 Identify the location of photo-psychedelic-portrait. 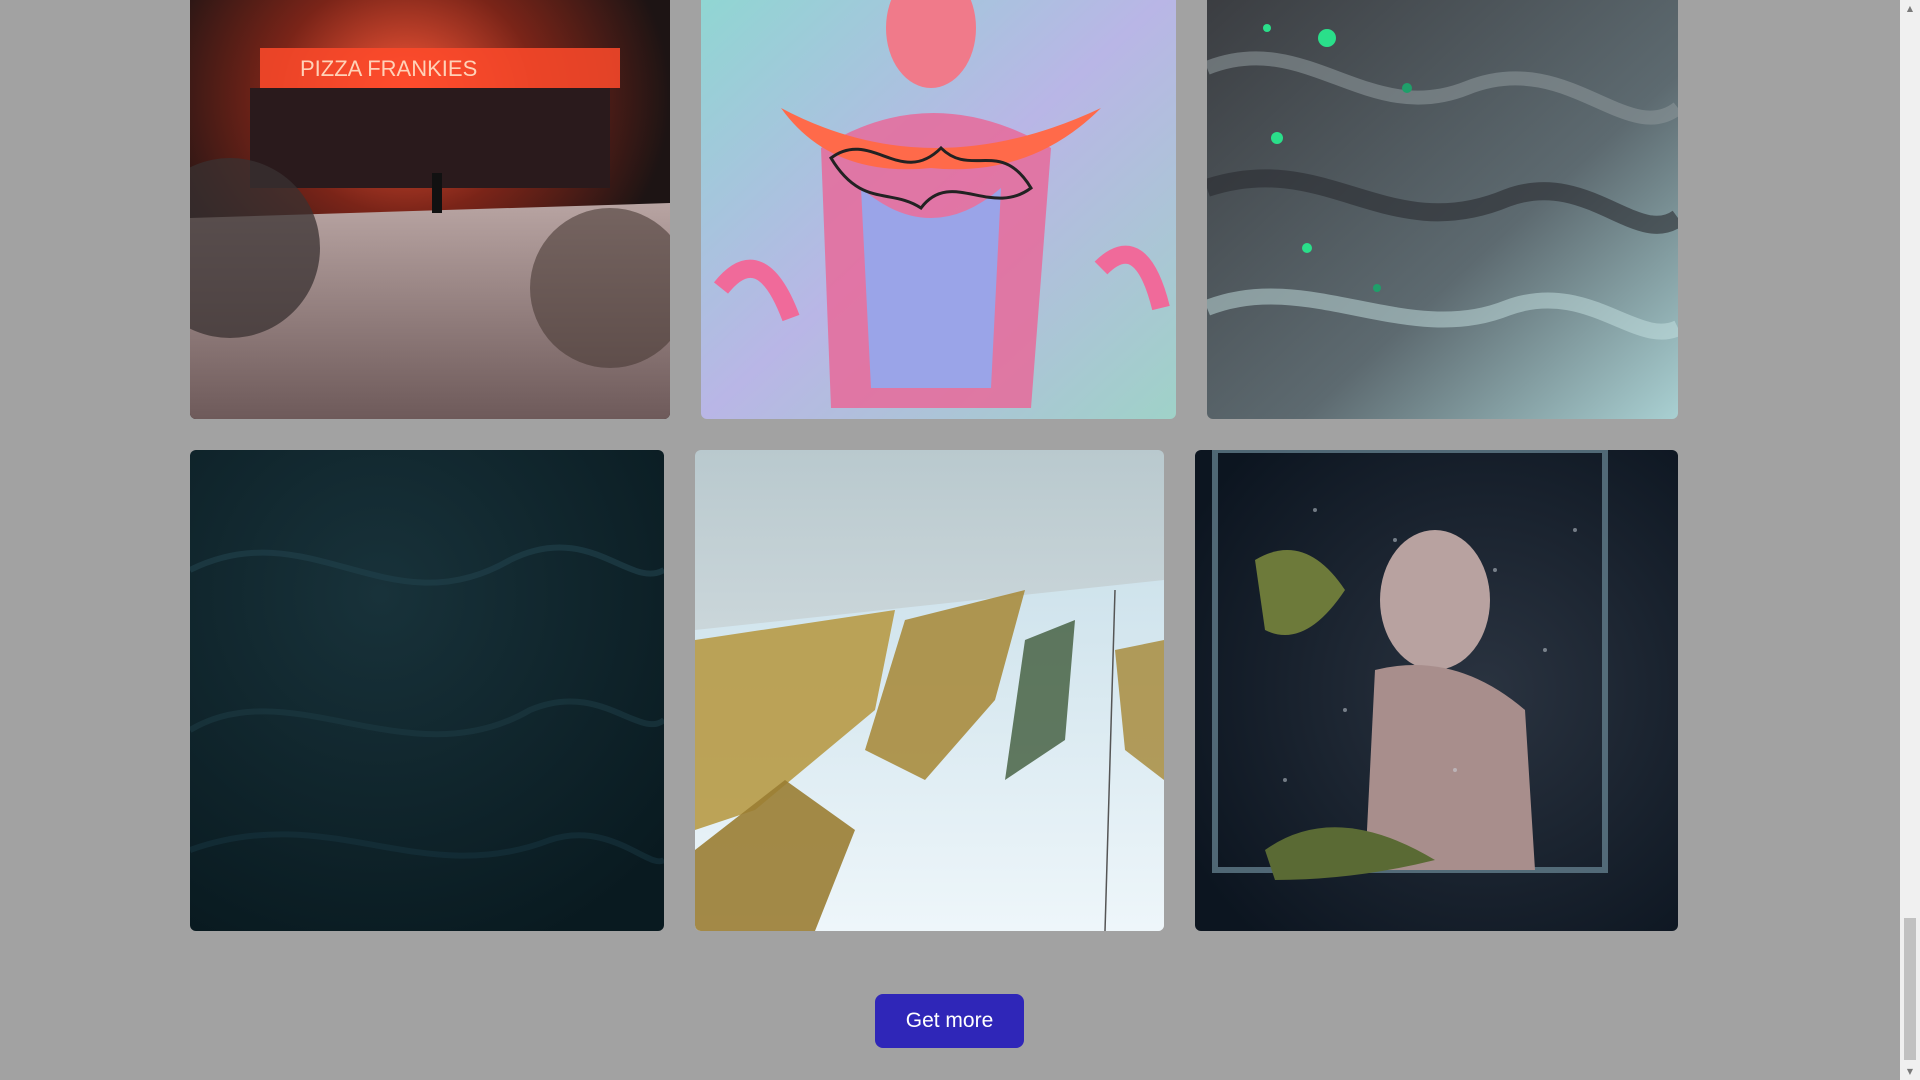
(938, 209).